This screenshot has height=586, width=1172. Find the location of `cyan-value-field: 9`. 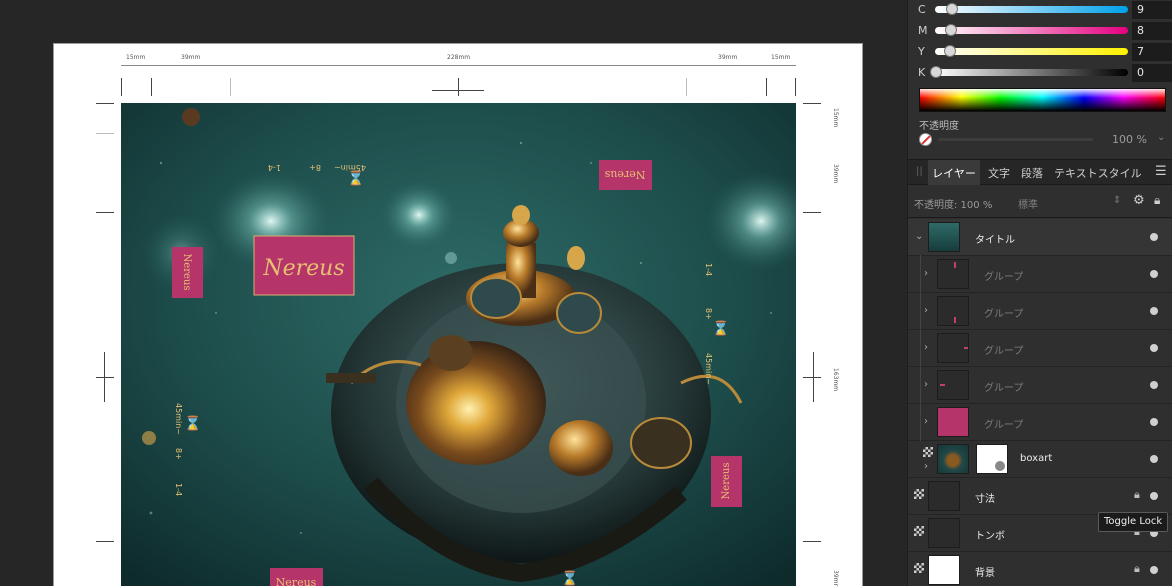

cyan-value-field: 9 is located at coordinates (1152, 10).